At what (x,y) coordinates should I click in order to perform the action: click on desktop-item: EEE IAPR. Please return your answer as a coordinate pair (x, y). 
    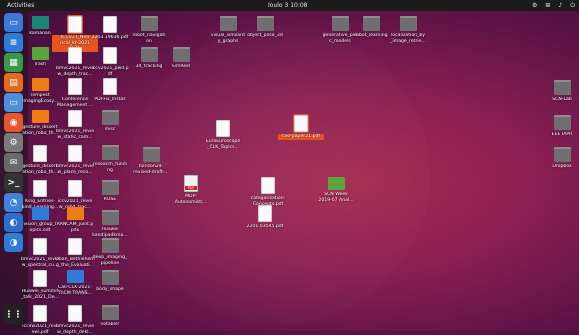
    Looking at the image, I should click on (559, 126).